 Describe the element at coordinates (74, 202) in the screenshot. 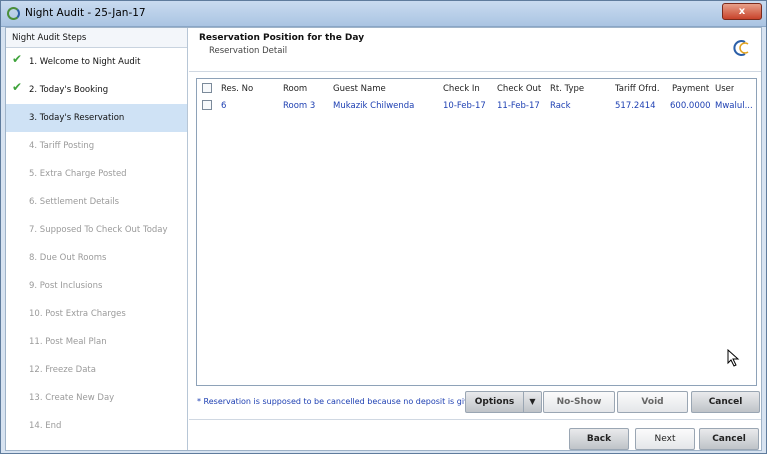

I see `sidebar-step-label: 6. Settlement Details` at that location.